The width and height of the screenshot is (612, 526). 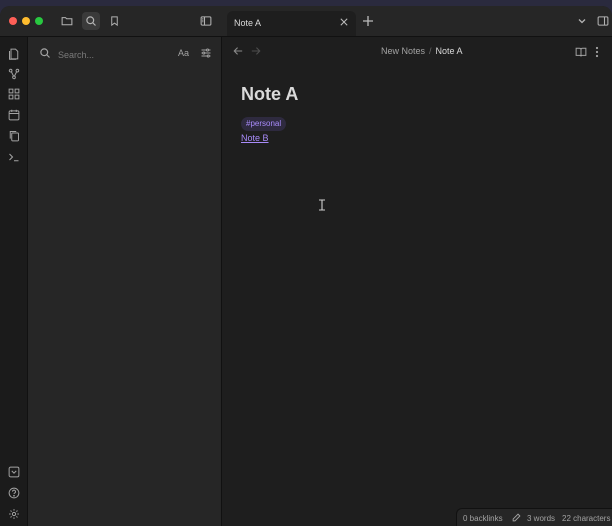 I want to click on graph-view-icon, so click(x=13, y=73).